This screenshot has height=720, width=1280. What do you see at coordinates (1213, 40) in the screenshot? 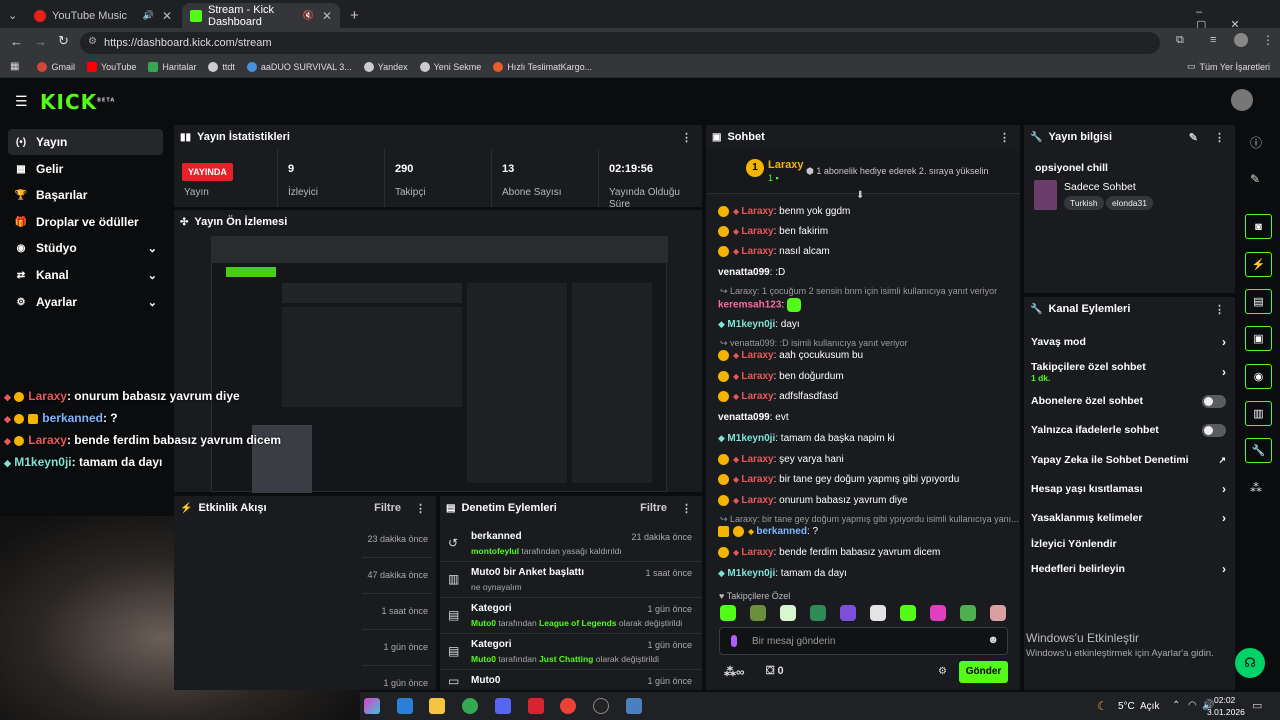
I see `media-icon: ≡` at bounding box center [1213, 40].